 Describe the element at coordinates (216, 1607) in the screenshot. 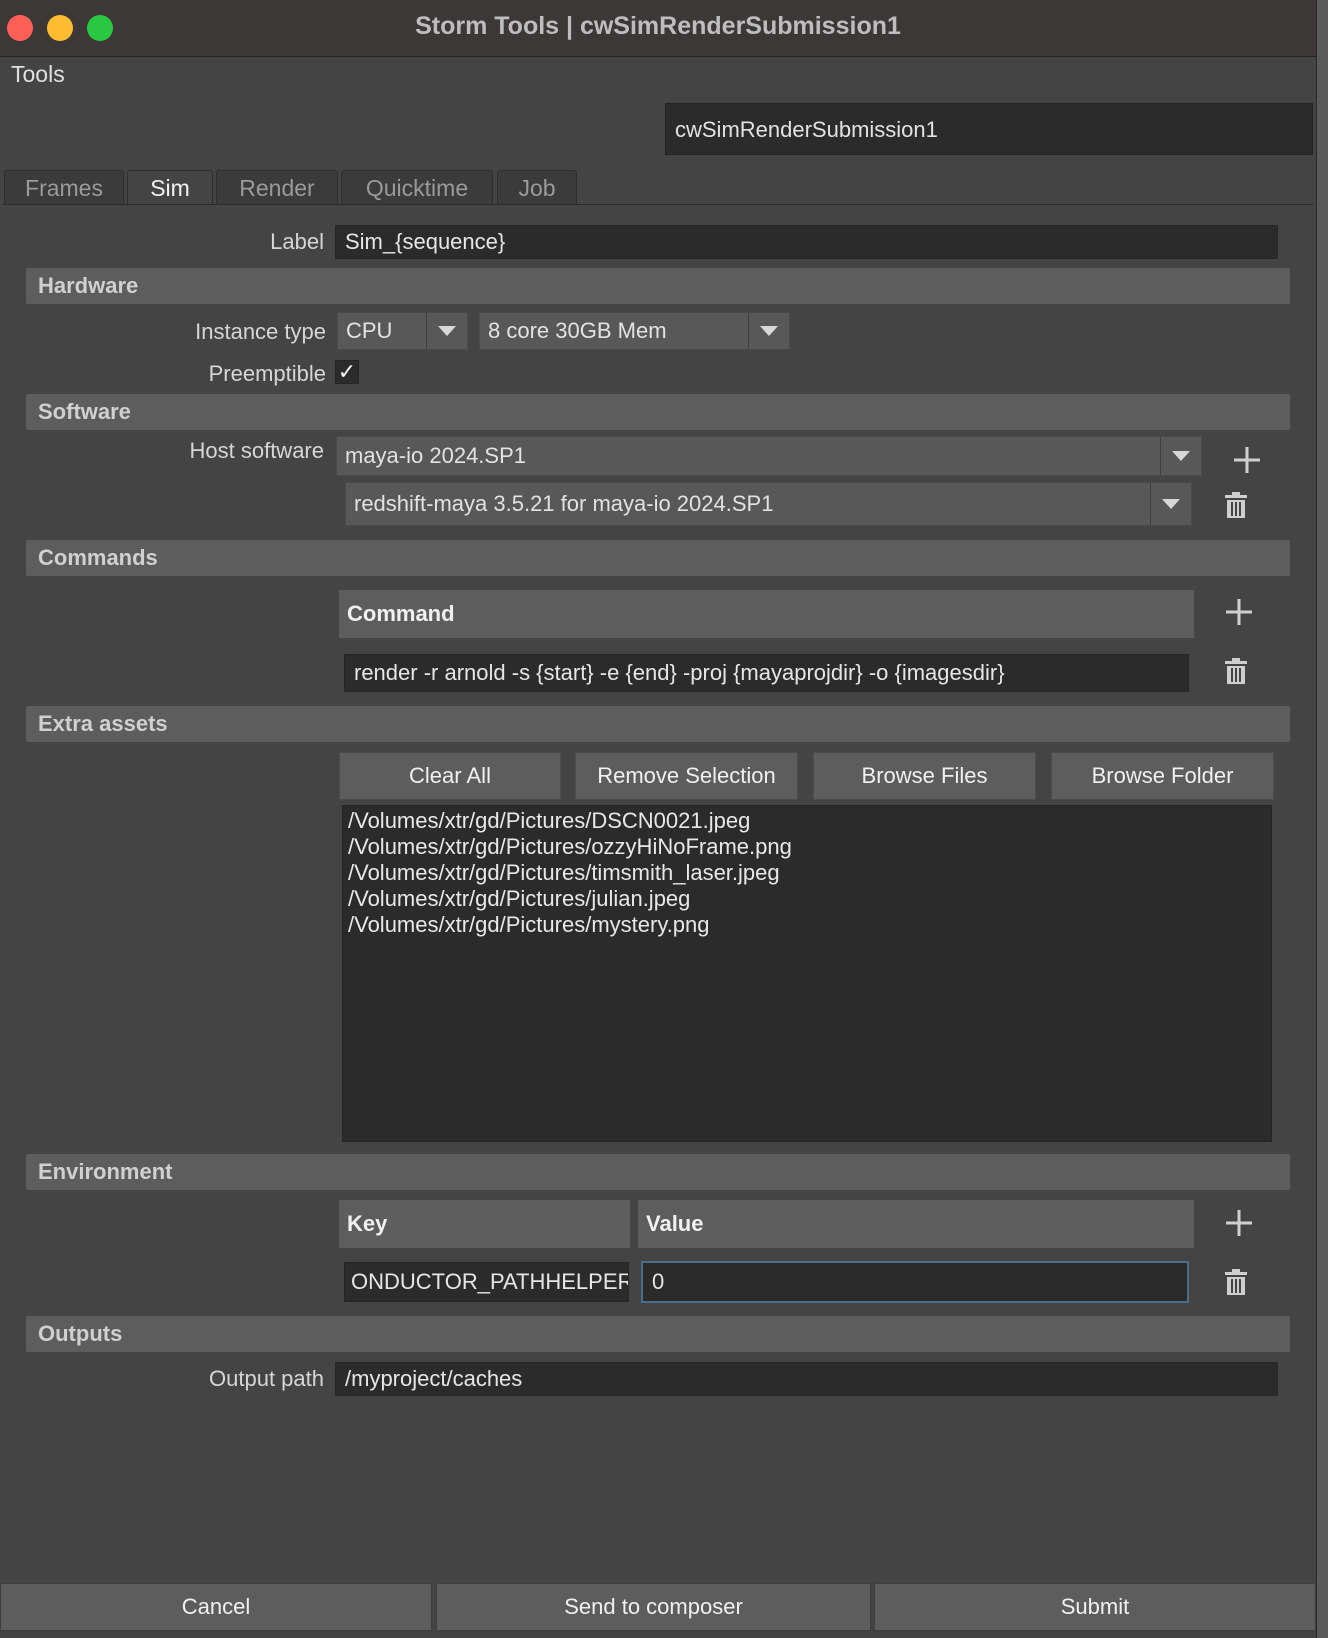

I see `cancel-button: Cancel` at that location.